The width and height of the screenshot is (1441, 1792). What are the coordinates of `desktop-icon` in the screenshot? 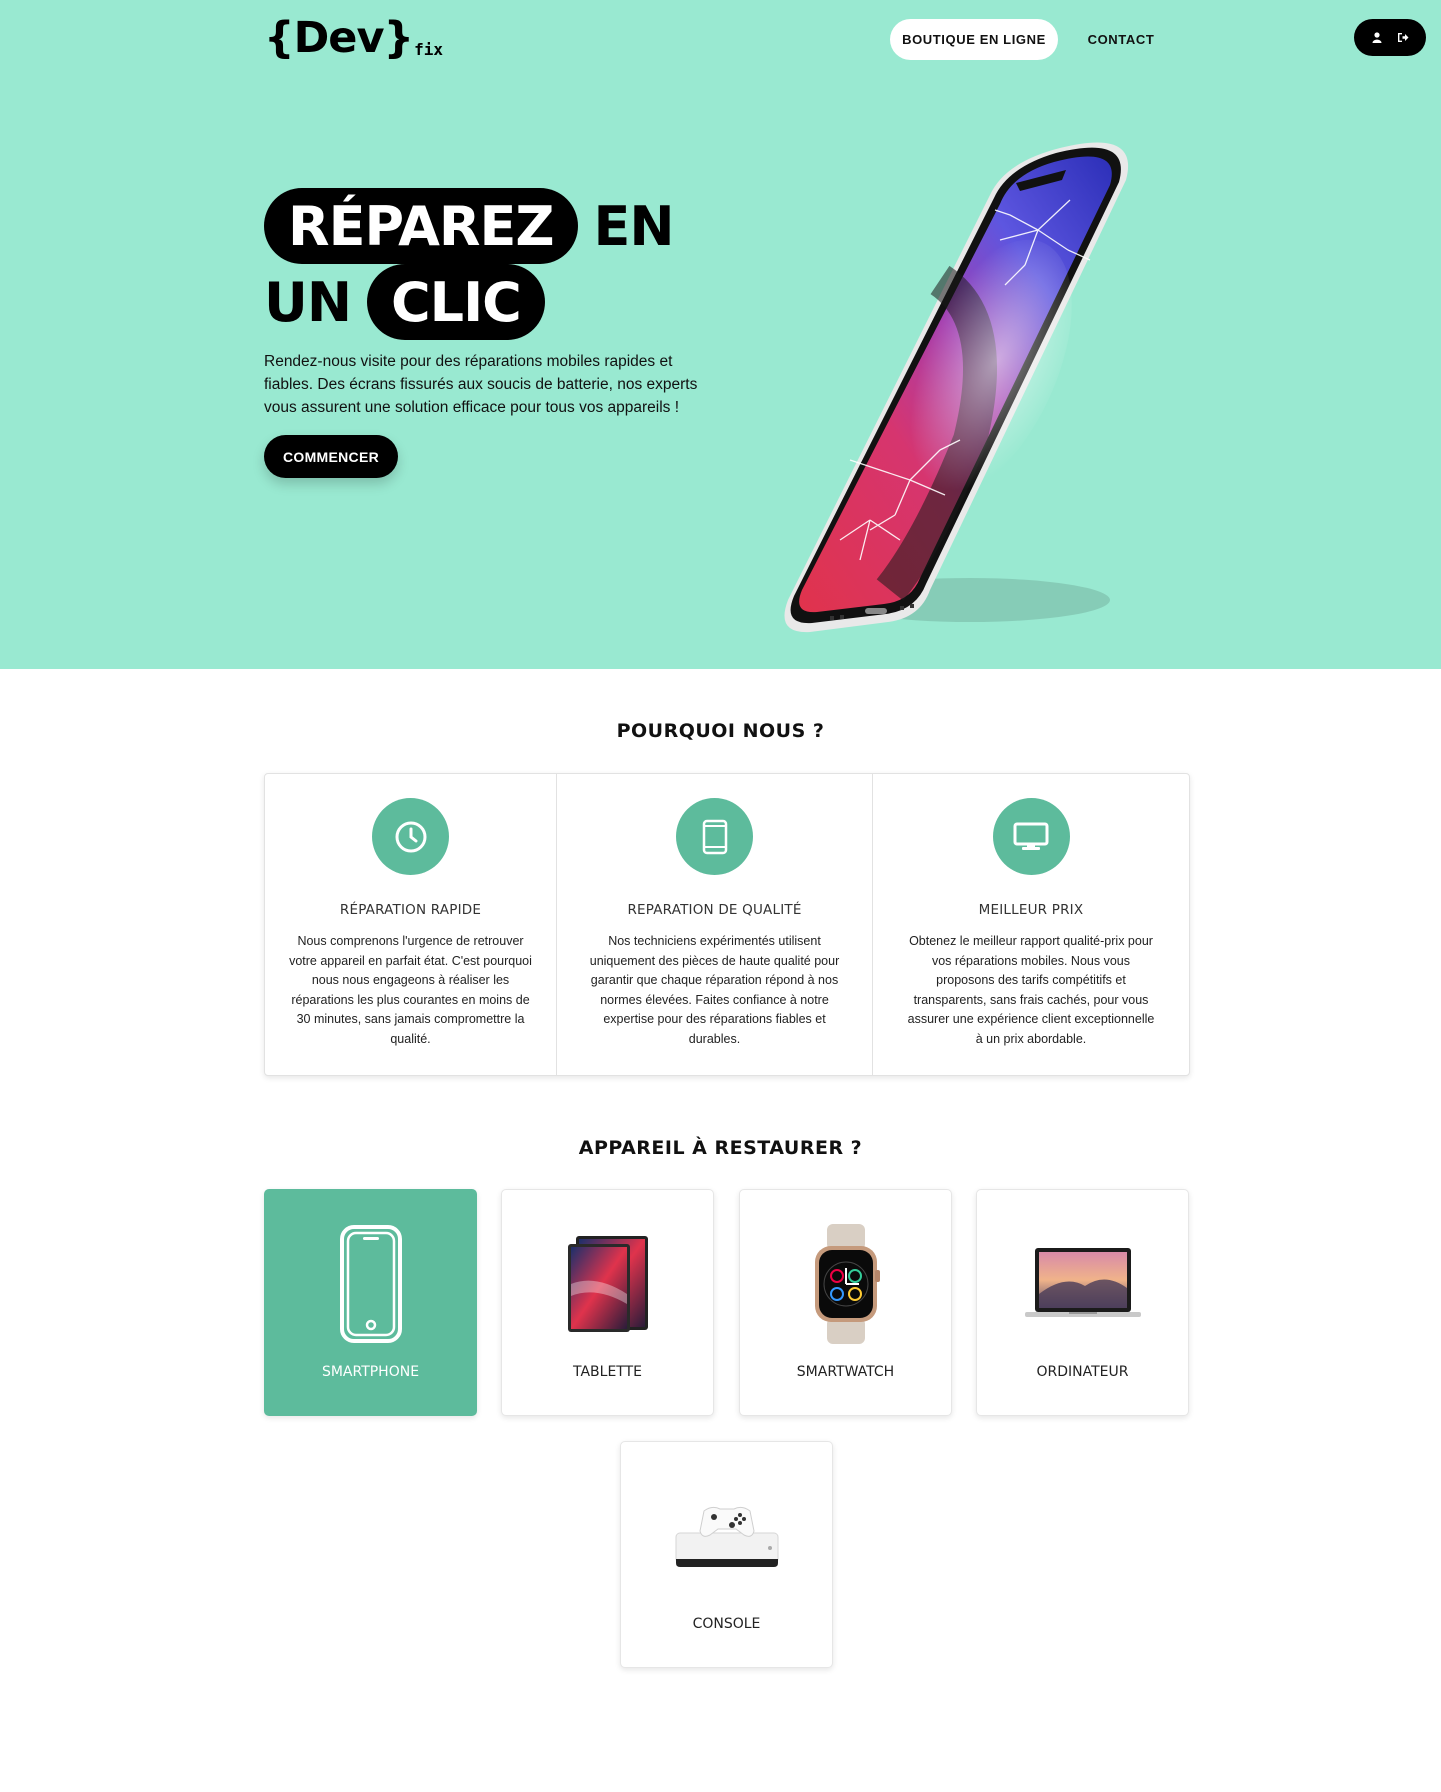 It's located at (1031, 836).